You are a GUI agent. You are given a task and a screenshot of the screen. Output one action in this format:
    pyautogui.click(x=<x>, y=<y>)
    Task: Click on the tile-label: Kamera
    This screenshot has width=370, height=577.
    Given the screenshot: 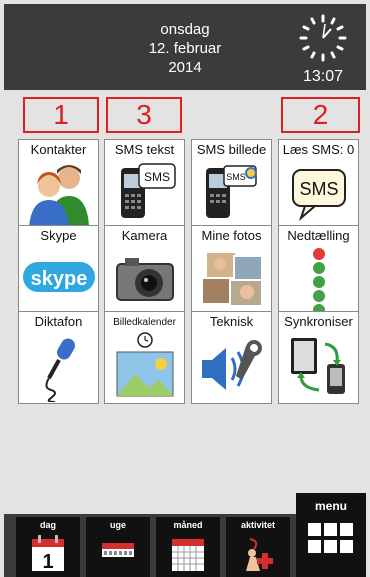 What is the action you would take?
    pyautogui.click(x=144, y=235)
    